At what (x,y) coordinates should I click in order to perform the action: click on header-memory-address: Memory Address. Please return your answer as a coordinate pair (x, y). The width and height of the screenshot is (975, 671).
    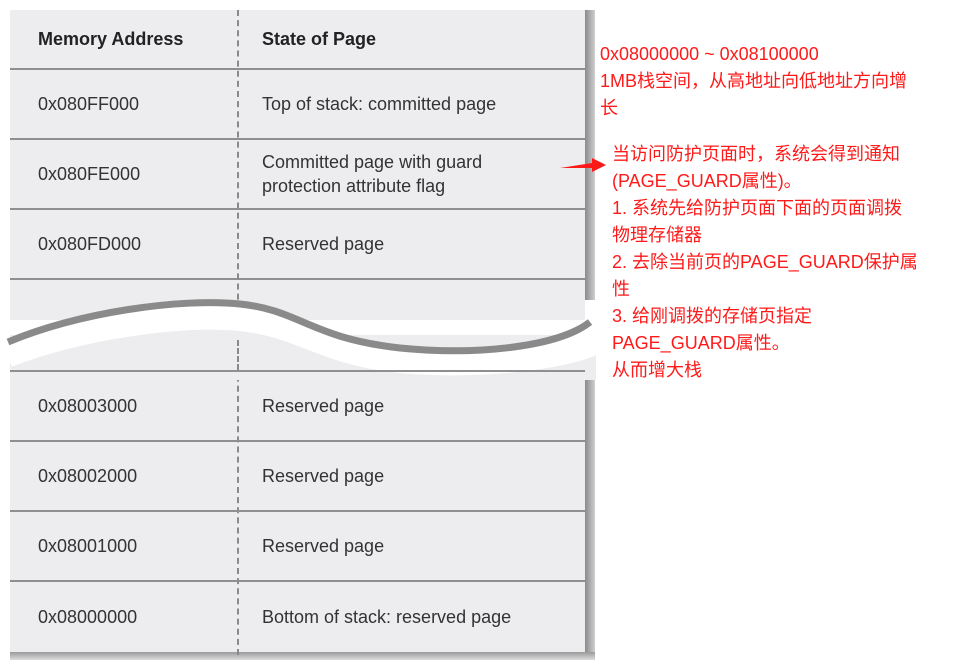
    Looking at the image, I should click on (111, 38).